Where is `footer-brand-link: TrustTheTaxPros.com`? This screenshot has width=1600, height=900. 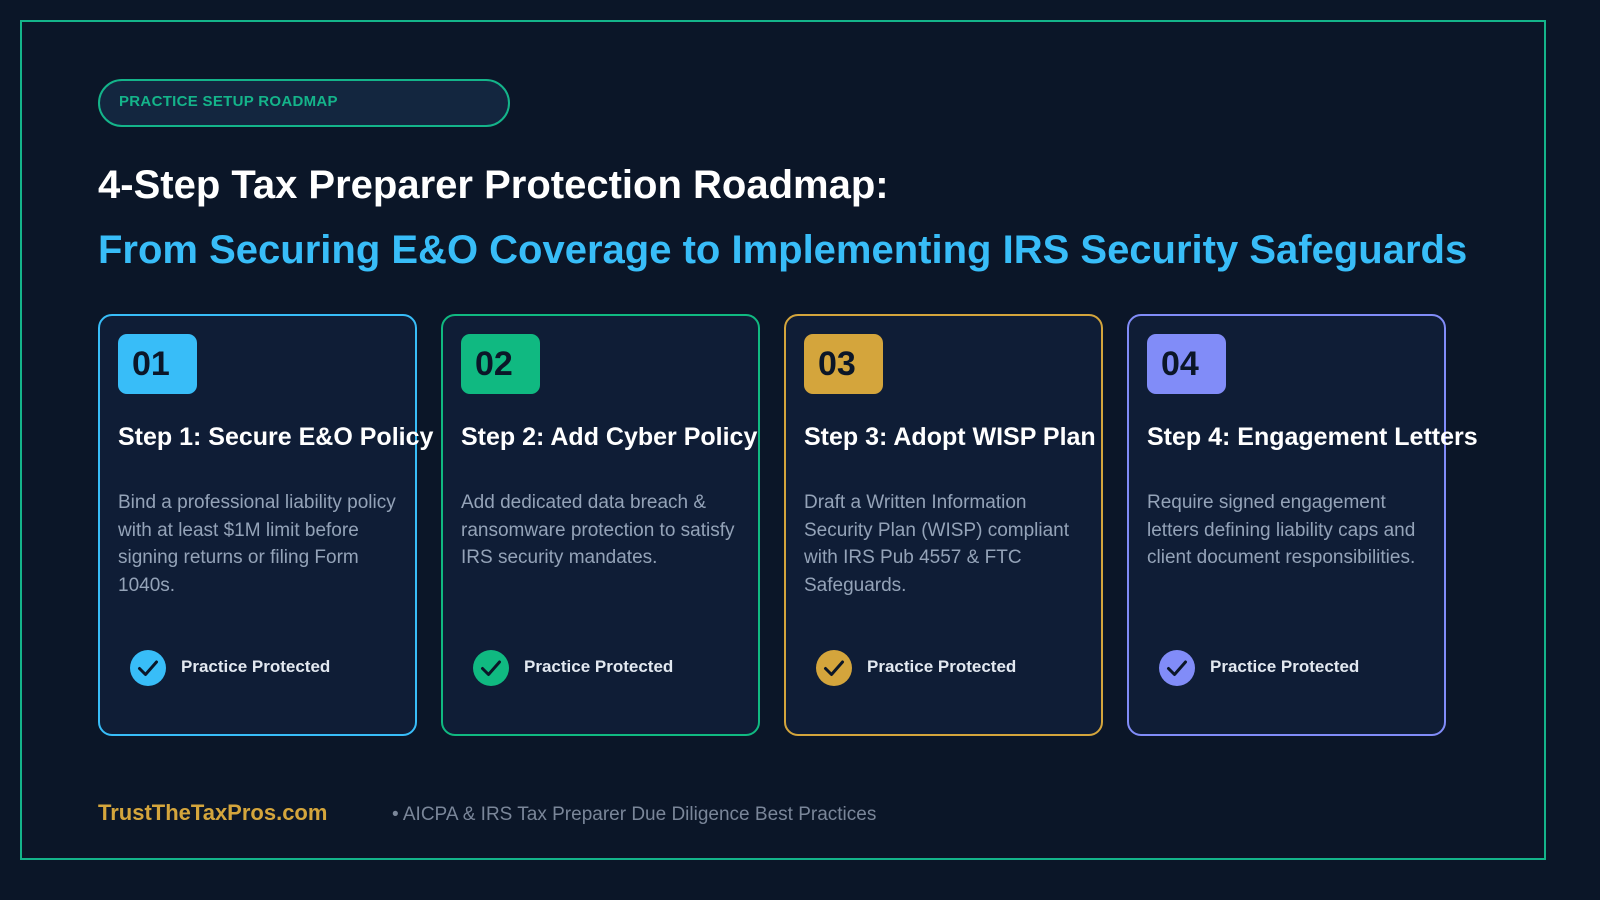 footer-brand-link: TrustTheTaxPros.com is located at coordinates (212, 813).